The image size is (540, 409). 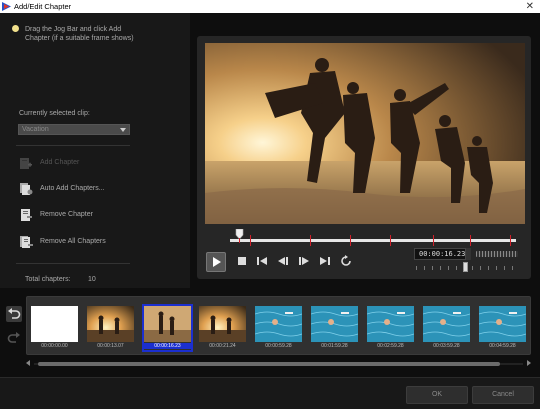 I want to click on undo-button, so click(x=14, y=314).